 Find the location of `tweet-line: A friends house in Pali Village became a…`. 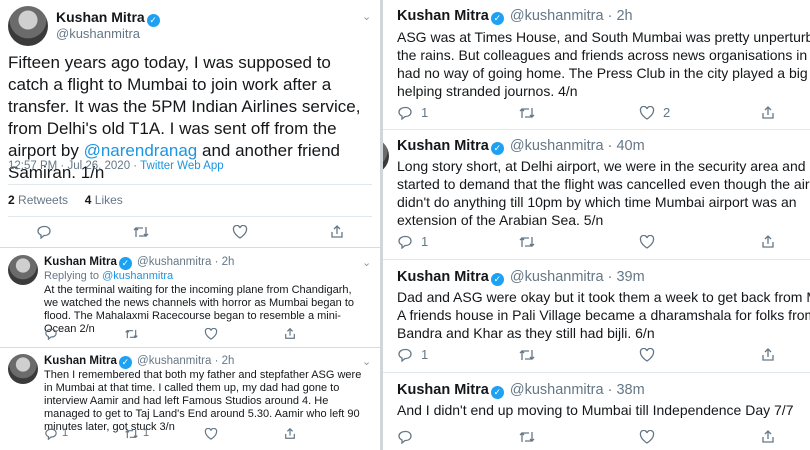

tweet-line: A friends house in Pali Village became a… is located at coordinates (603, 315).